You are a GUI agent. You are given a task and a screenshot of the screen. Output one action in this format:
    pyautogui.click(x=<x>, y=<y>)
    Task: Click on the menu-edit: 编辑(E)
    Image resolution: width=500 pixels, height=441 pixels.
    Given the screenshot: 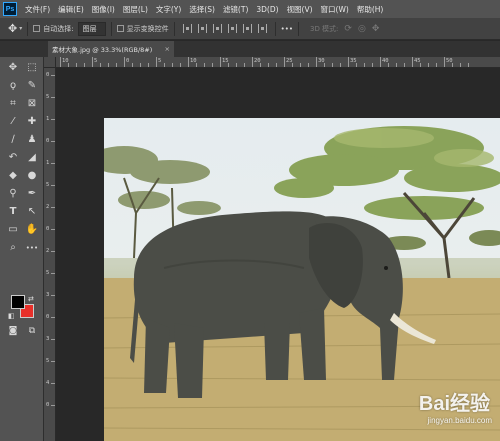 What is the action you would take?
    pyautogui.click(x=71, y=9)
    